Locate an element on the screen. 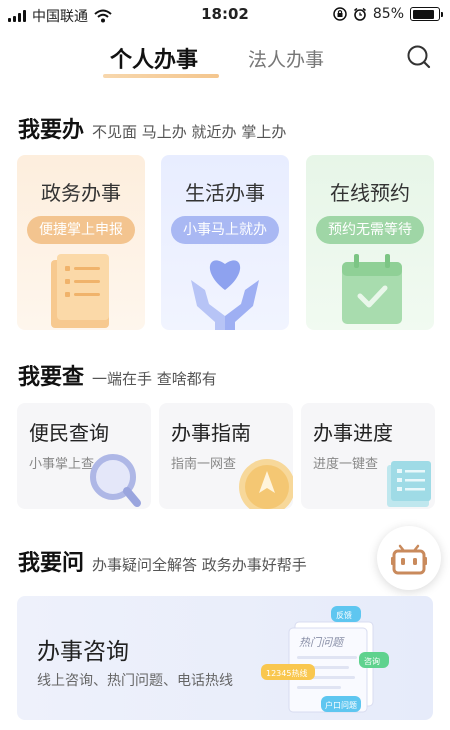  robot-icon is located at coordinates (409, 559).